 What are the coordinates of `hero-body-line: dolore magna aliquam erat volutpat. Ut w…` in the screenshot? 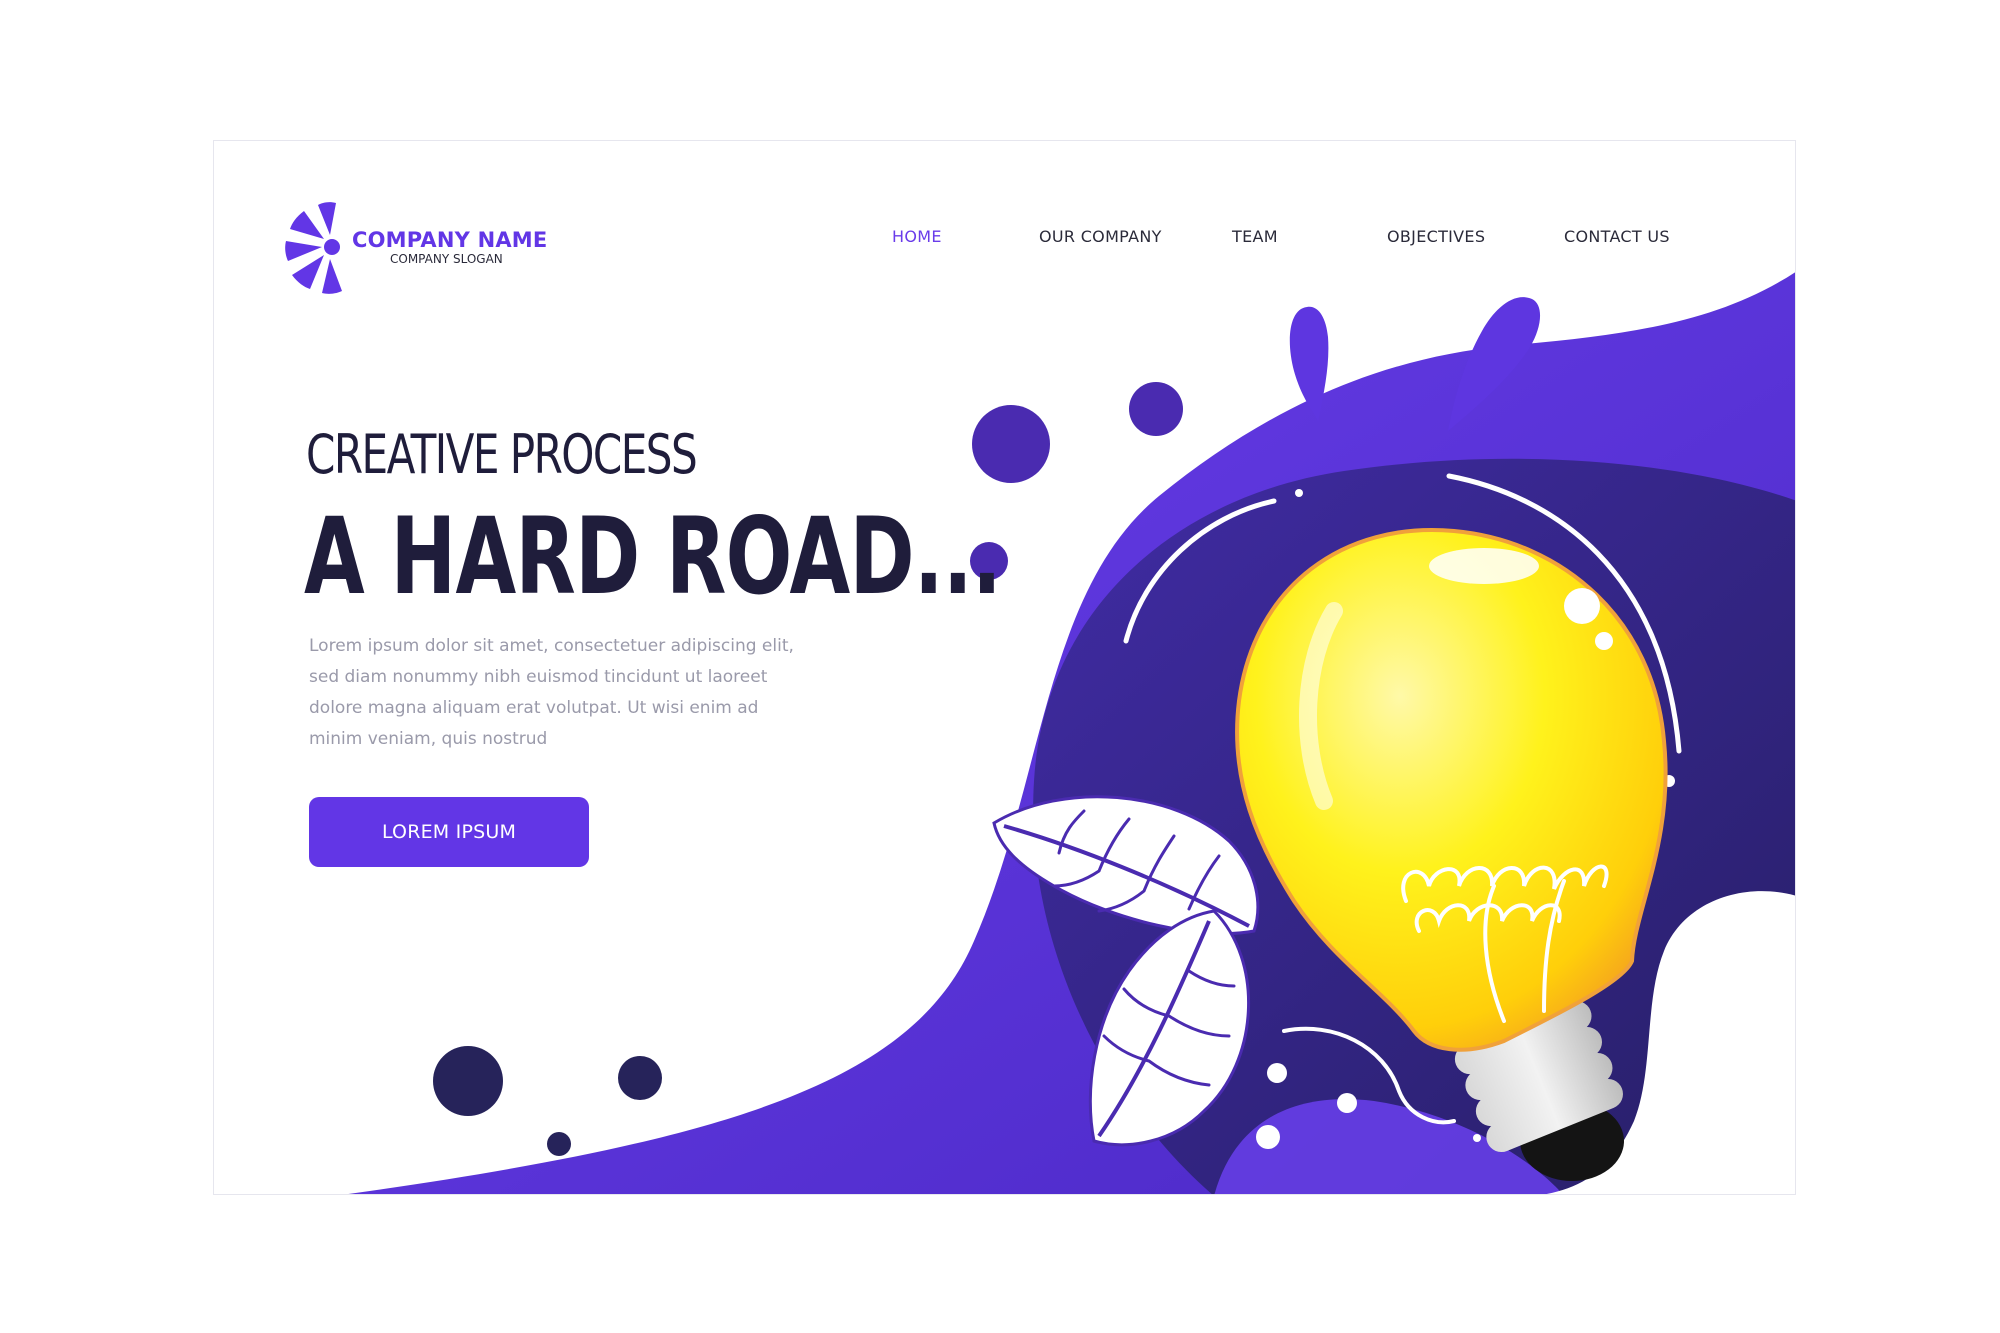 It's located at (534, 708).